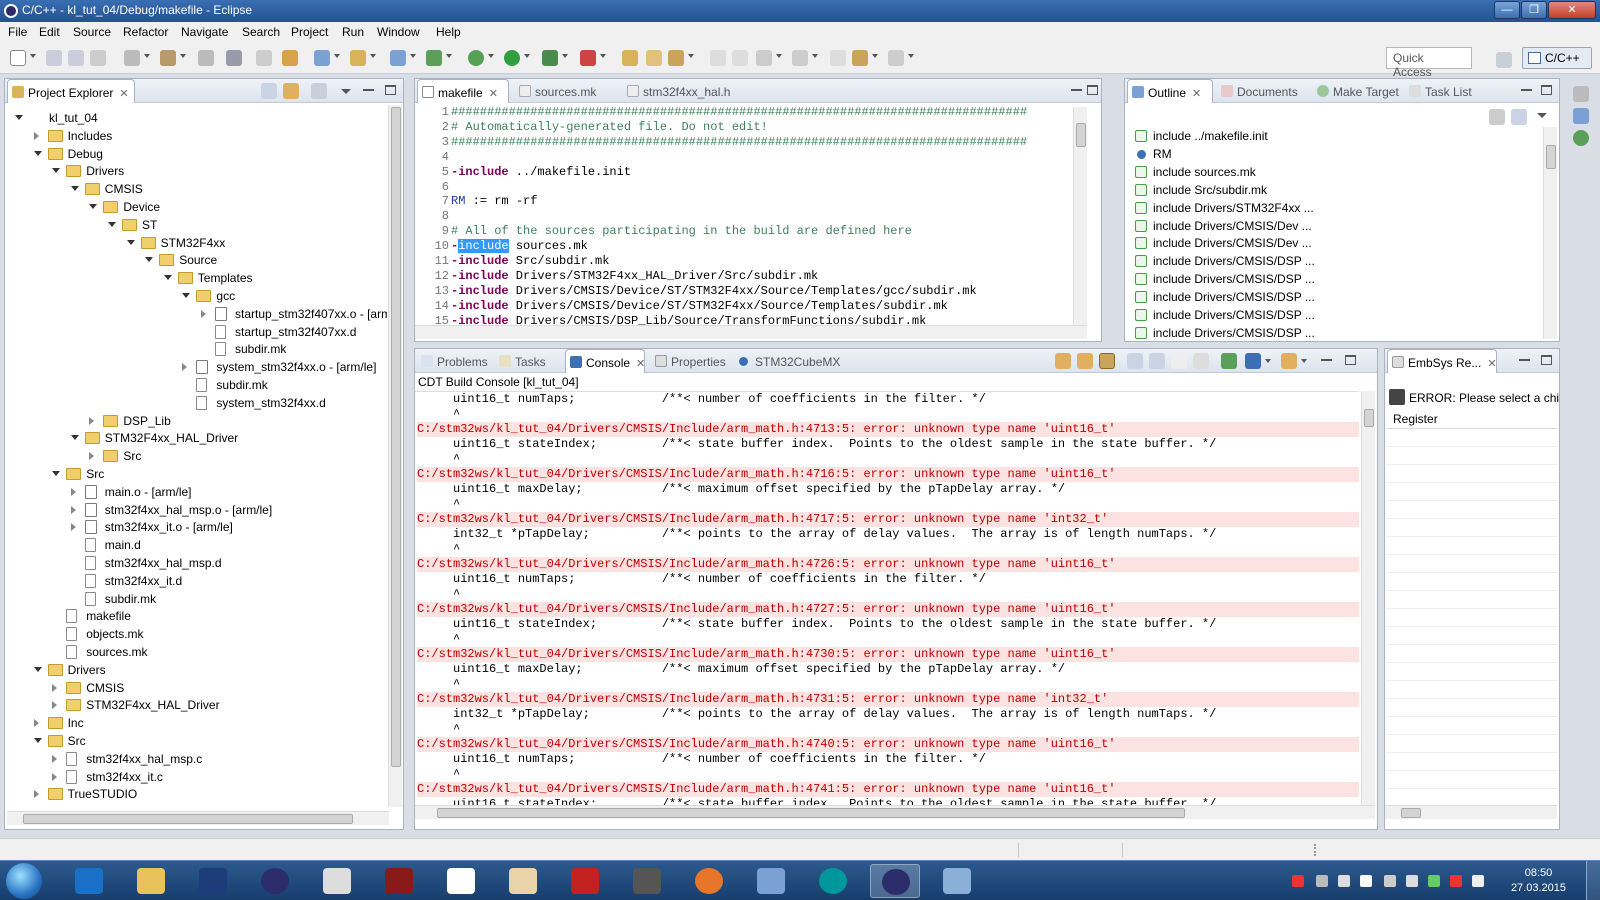 This screenshot has width=1600, height=900. Describe the element at coordinates (319, 91) in the screenshot. I see `filter-icon` at that location.